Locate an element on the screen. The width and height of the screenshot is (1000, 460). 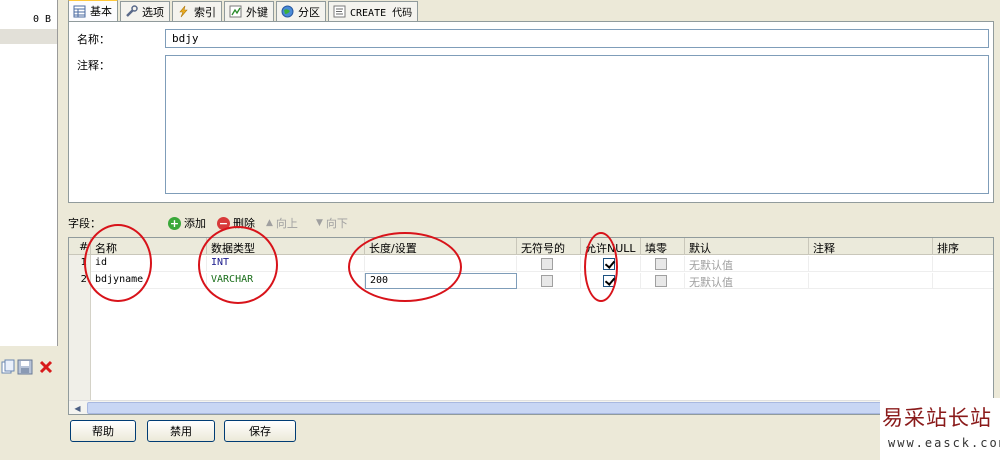
grid-header: # 名称 数据类型 长度/设置 无符号的 允许NULL 填零 默认 注释 排序 is located at coordinates (531, 246).